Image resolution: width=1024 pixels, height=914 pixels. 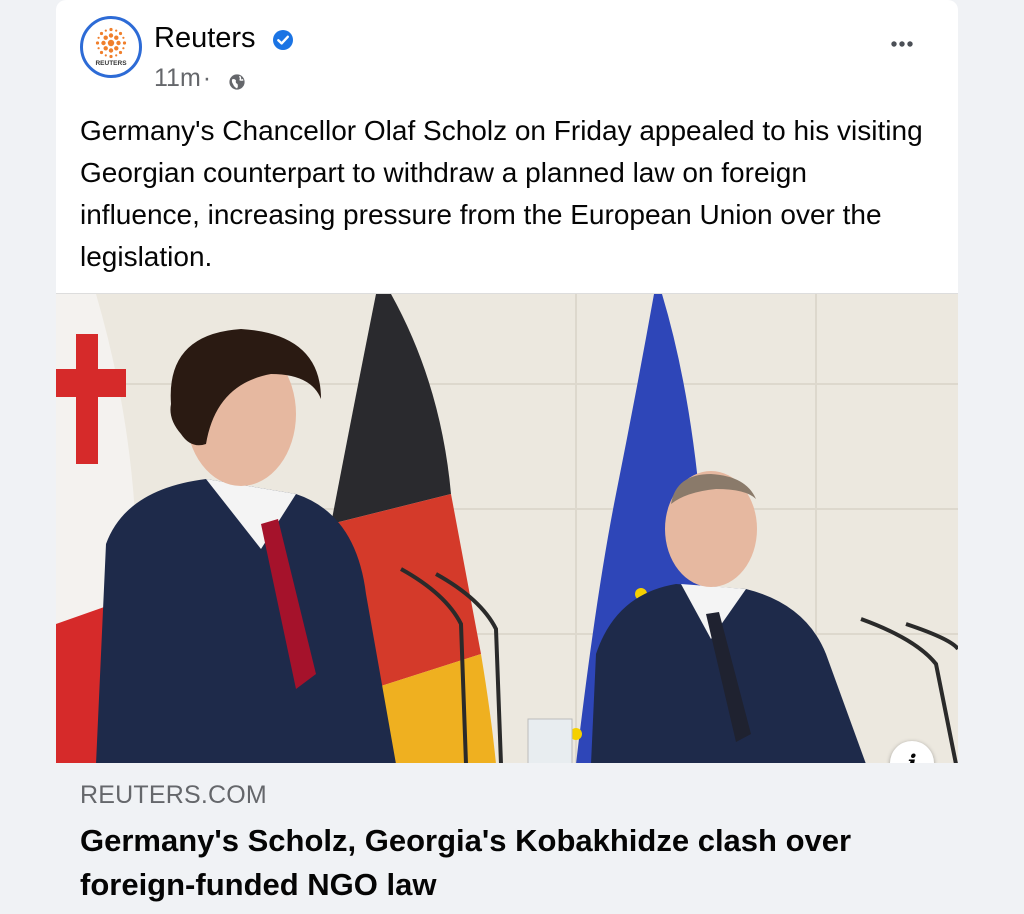 I want to click on post-header: REUTERS Reuters 11m·, so click(x=507, y=55).